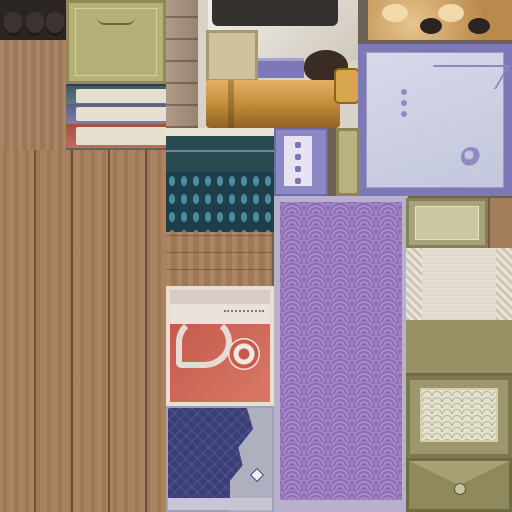 The height and width of the screenshot is (512, 512). I want to click on cloud-motif-icon, so click(204, 342).